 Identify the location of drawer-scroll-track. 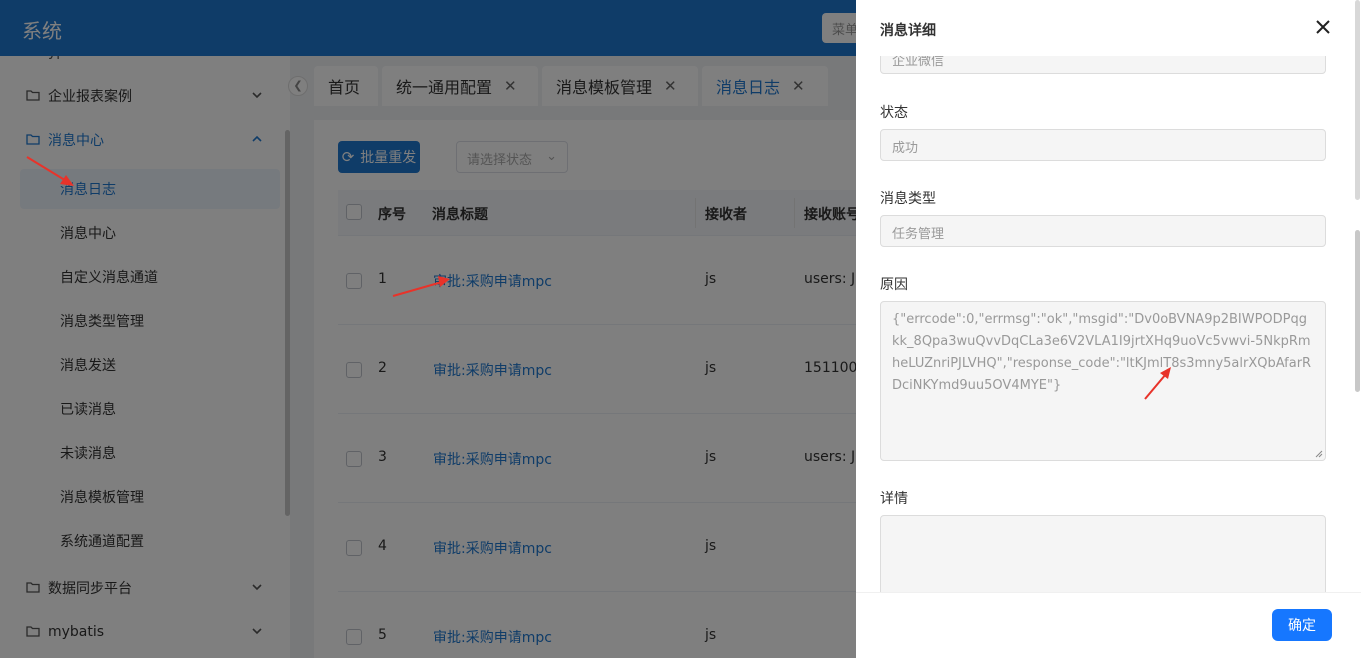
(1357, 100).